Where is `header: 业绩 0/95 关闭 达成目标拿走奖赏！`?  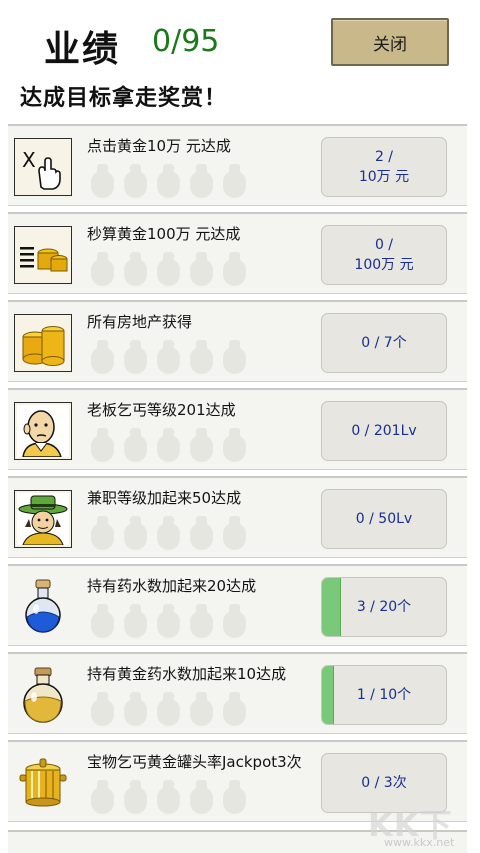 header: 业绩 0/95 关闭 达成目标拿走奖赏！ is located at coordinates (240, 60).